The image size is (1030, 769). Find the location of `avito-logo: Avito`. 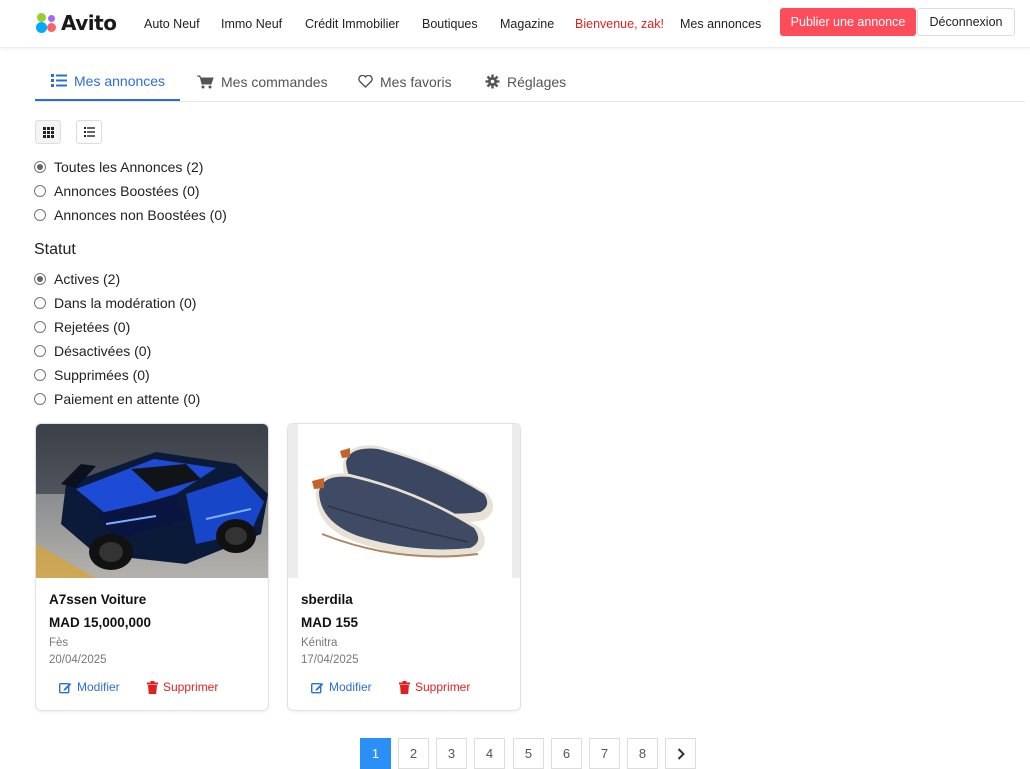

avito-logo: Avito is located at coordinates (76, 23).